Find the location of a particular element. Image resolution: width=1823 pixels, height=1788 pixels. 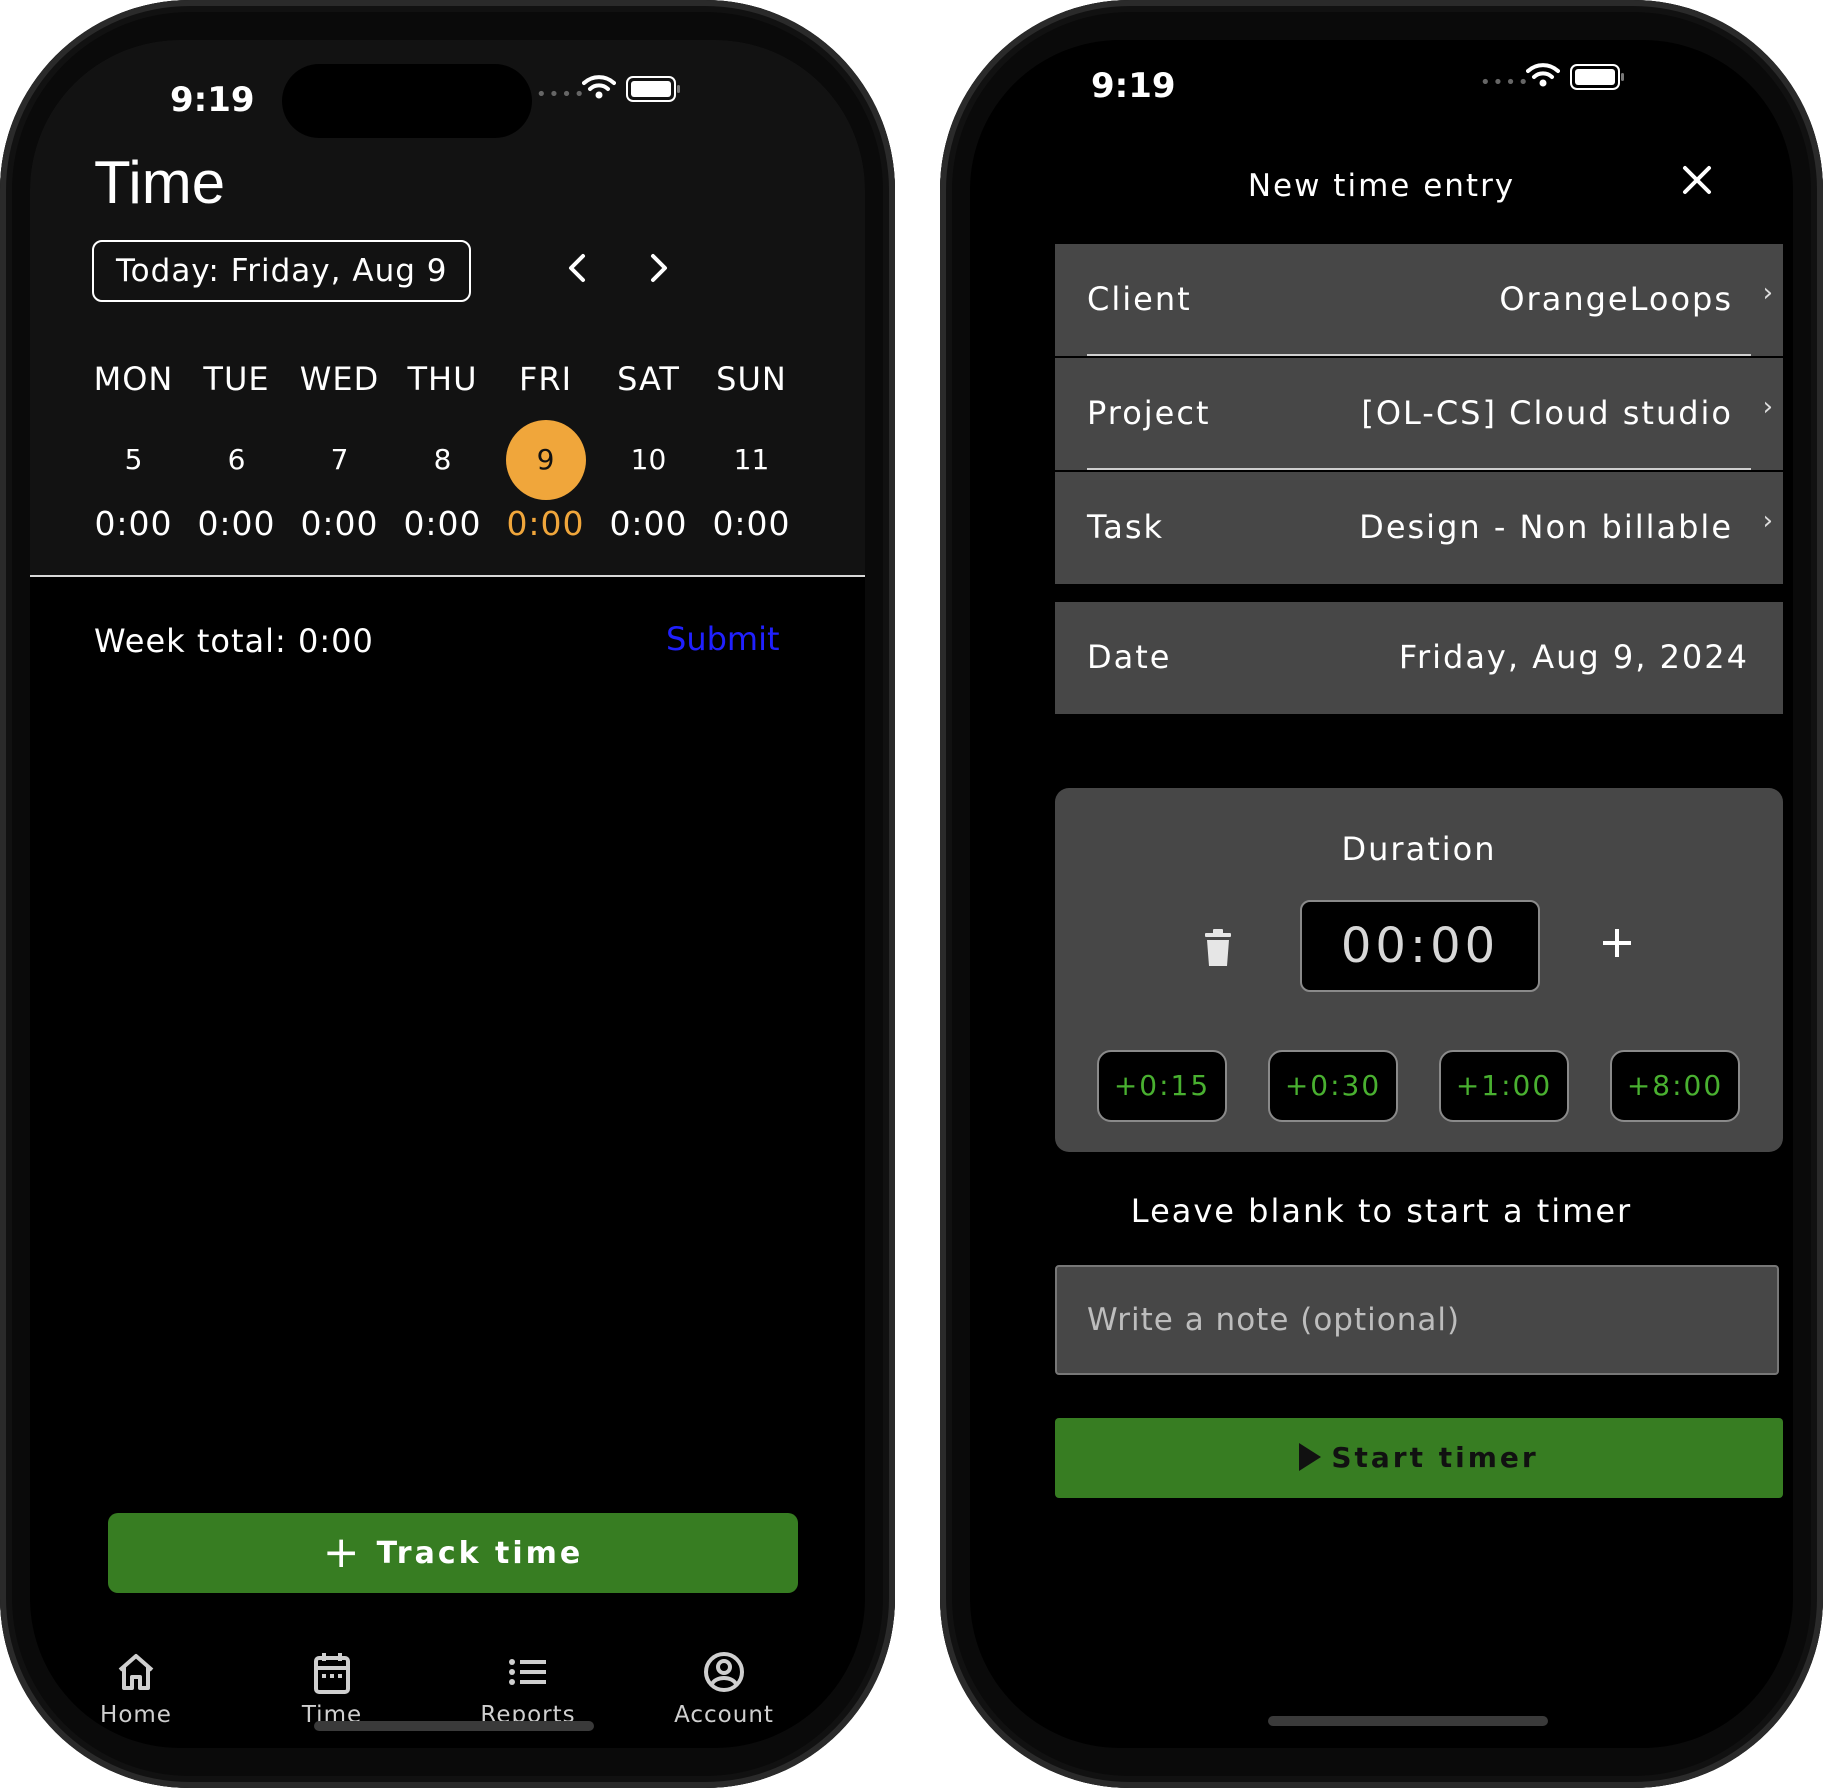

tab-home: Home is located at coordinates (136, 1689).